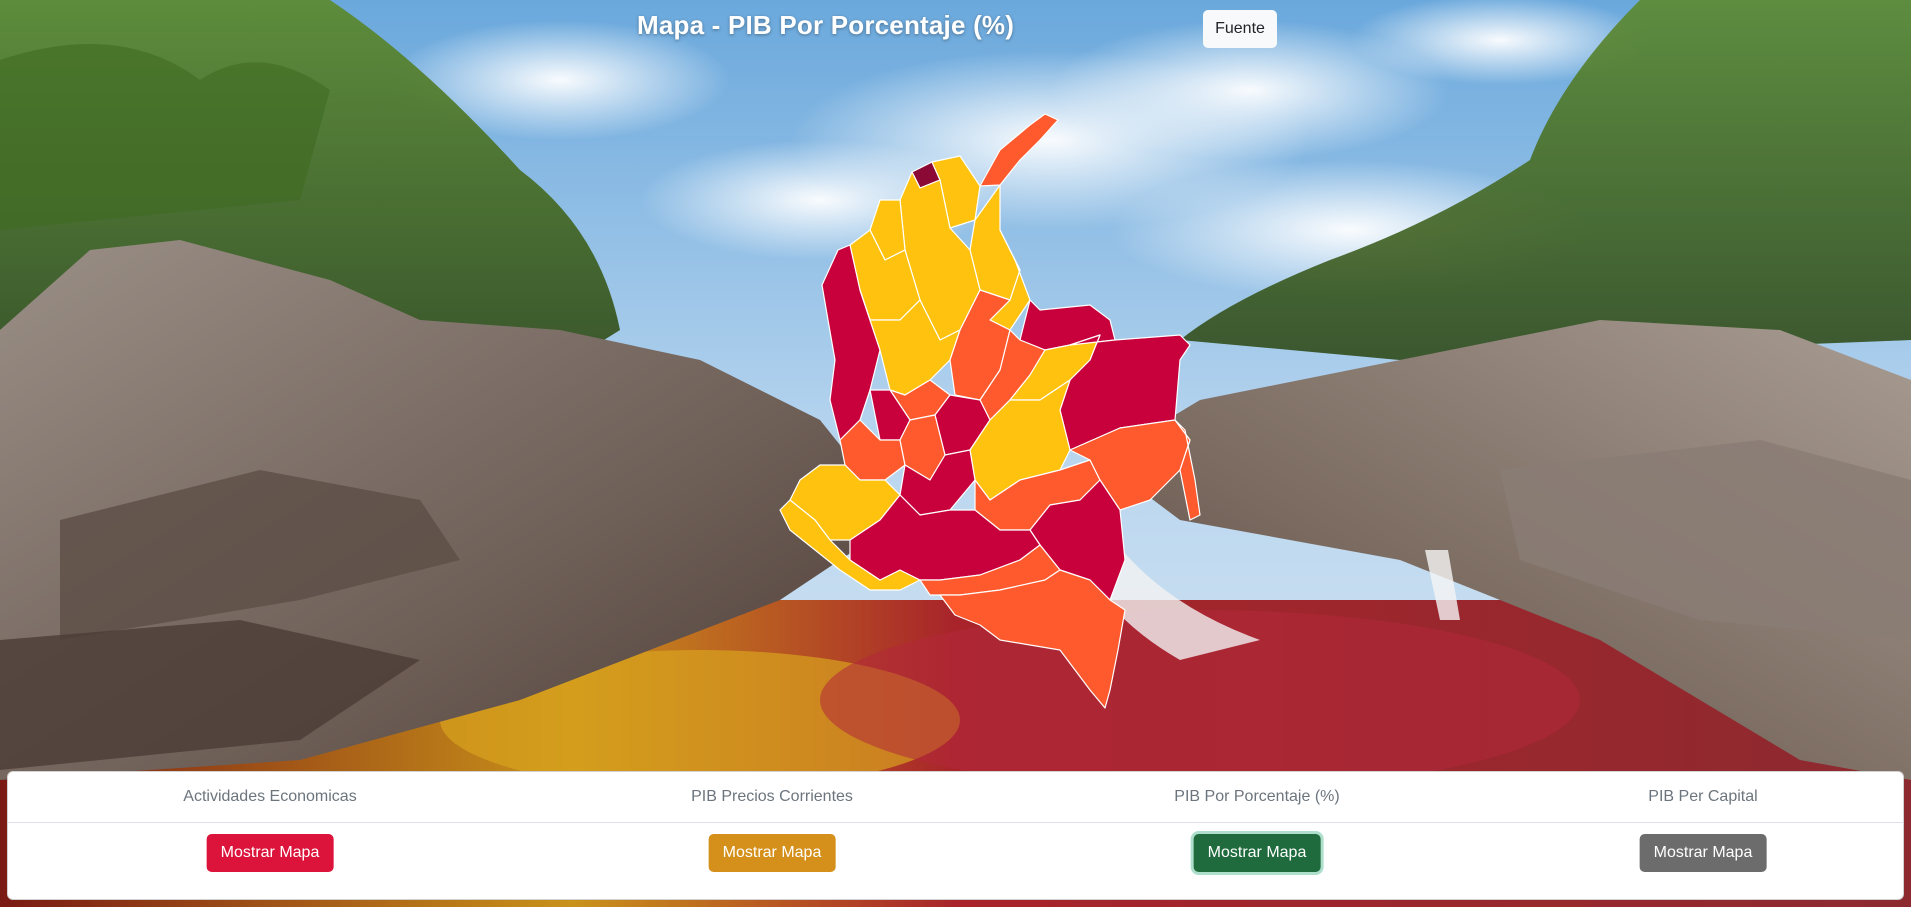 Image resolution: width=1911 pixels, height=907 pixels. What do you see at coordinates (772, 796) in the screenshot?
I see `section-label: PIB Precios Corrientes` at bounding box center [772, 796].